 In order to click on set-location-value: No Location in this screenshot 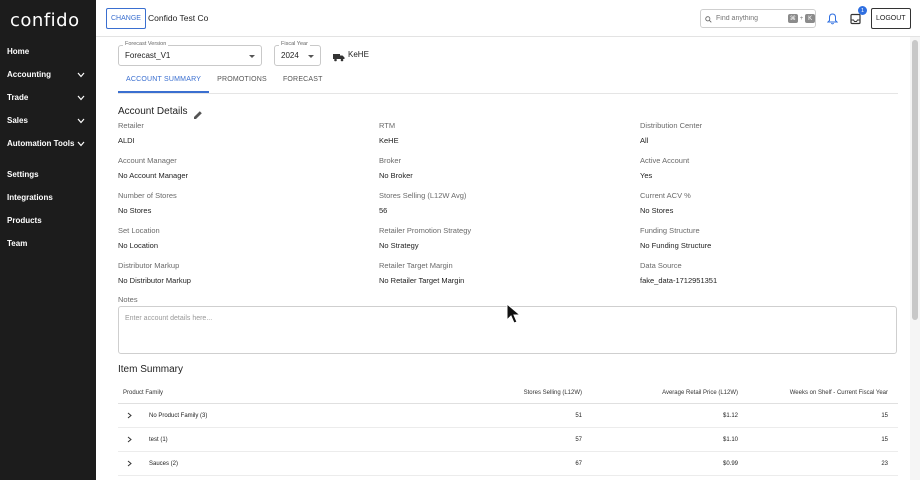, I will do `click(138, 245)`.